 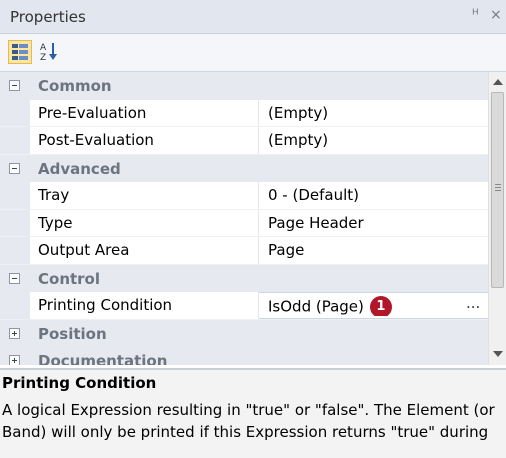 I want to click on property-row-type: Type Page Header, so click(x=244, y=223).